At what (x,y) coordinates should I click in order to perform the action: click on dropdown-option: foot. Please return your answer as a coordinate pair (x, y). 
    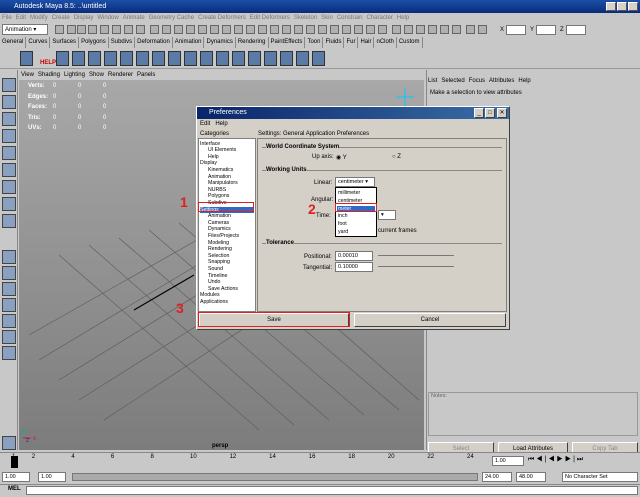
    Looking at the image, I should click on (342, 224).